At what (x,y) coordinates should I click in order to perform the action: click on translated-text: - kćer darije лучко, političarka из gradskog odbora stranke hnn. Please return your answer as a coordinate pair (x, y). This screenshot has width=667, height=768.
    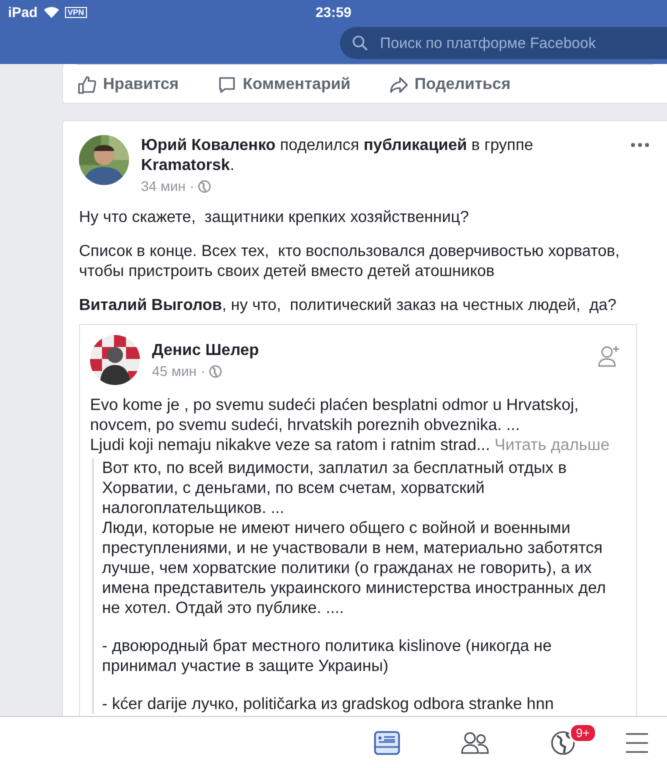
    Looking at the image, I should click on (328, 704).